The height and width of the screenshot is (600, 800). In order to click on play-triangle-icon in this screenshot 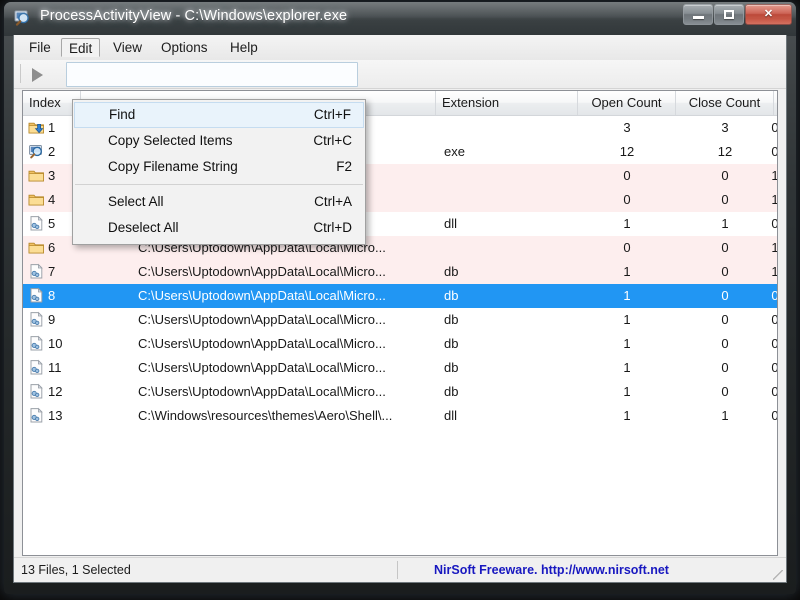, I will do `click(37, 75)`.